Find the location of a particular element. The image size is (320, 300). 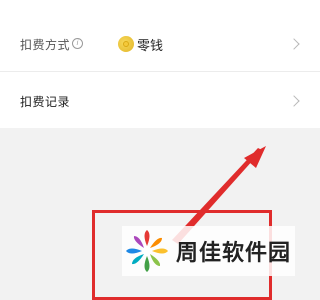

pinwheel-logo-icon is located at coordinates (147, 251).